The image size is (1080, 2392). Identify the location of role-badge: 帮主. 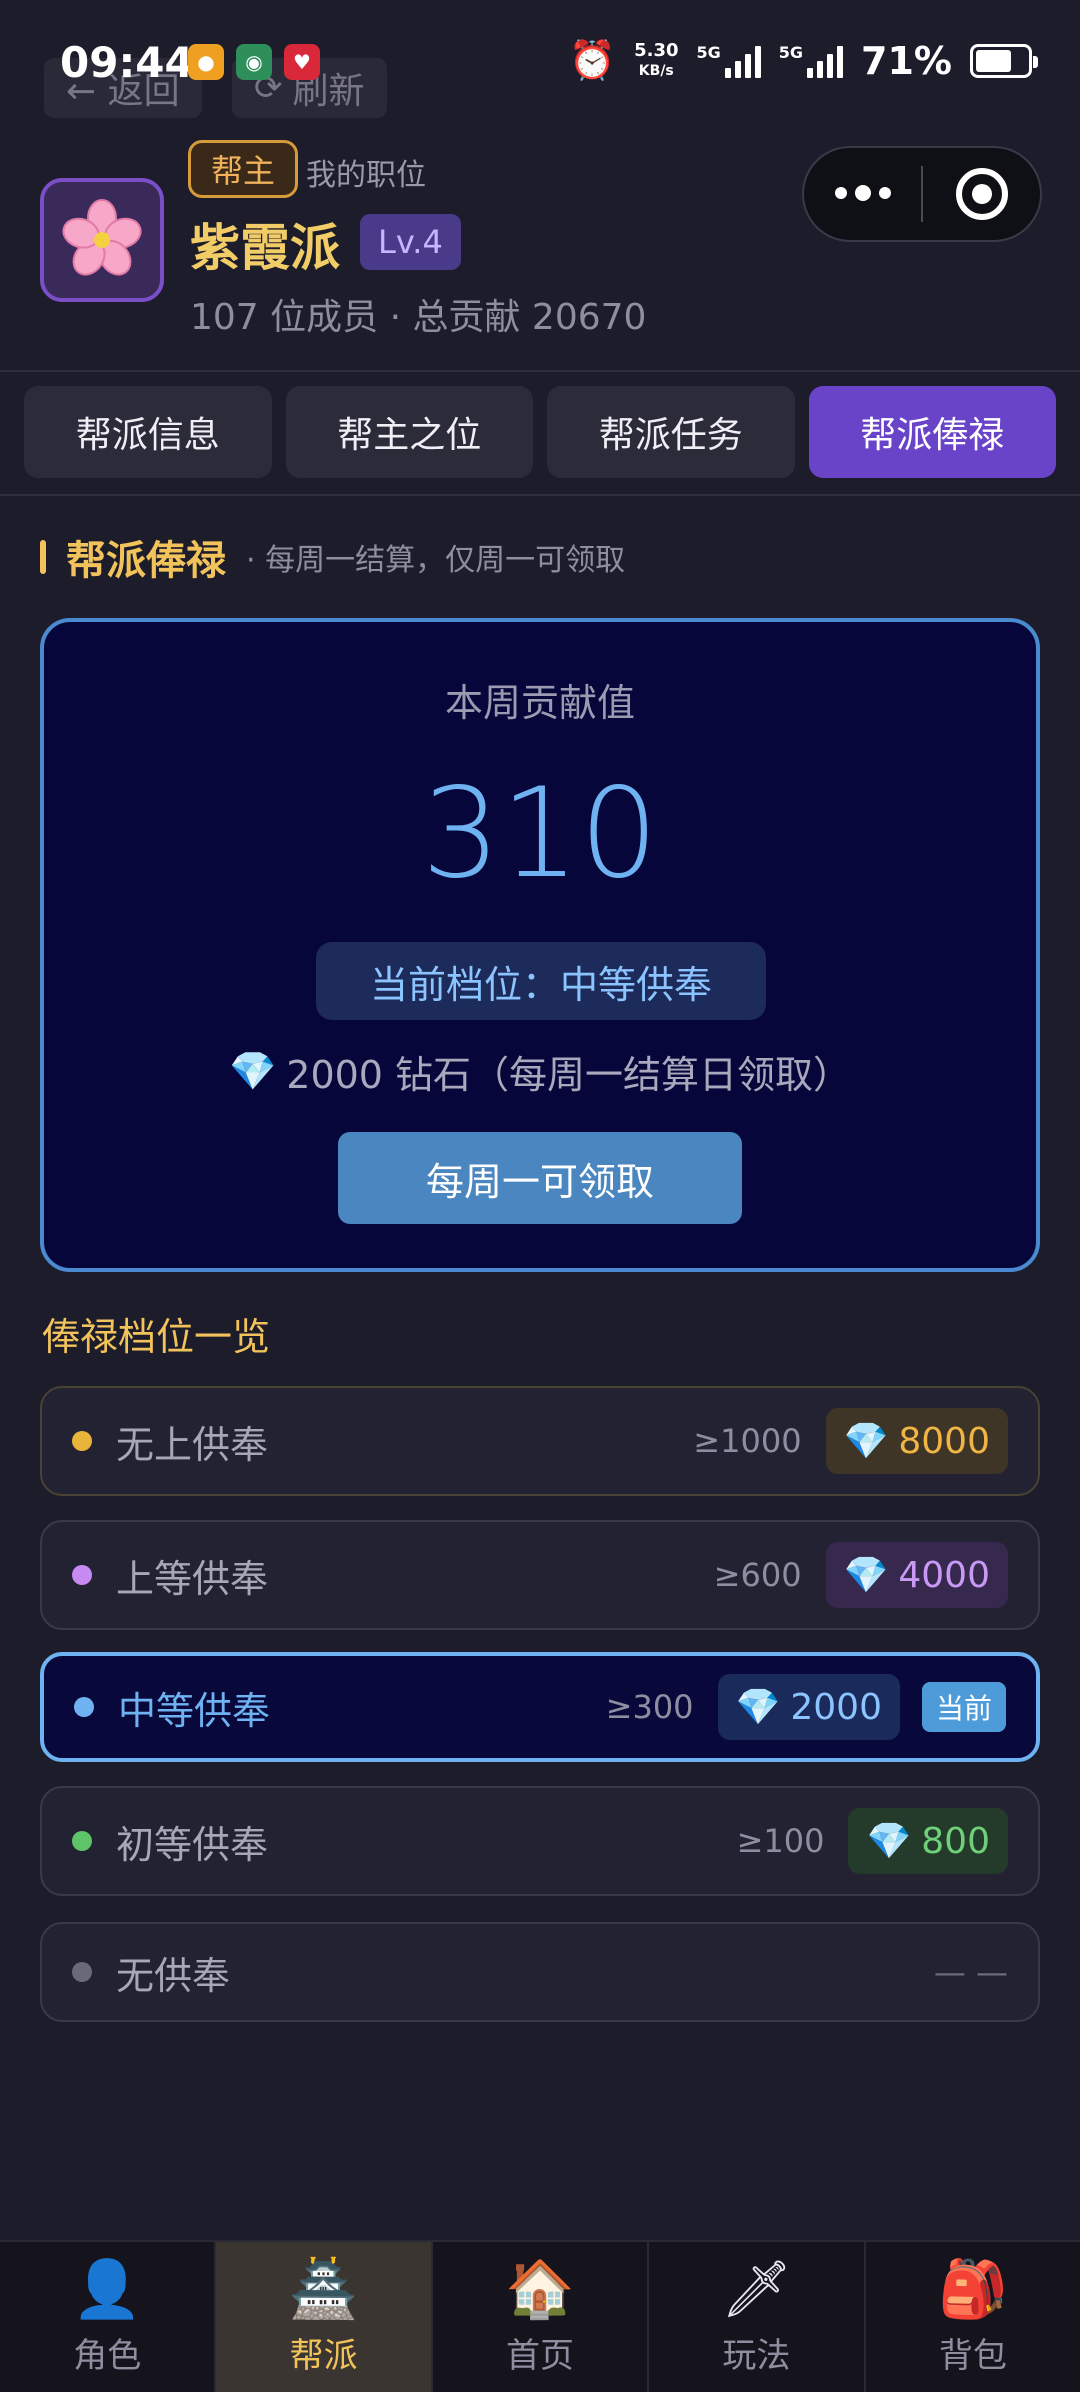
(243, 169).